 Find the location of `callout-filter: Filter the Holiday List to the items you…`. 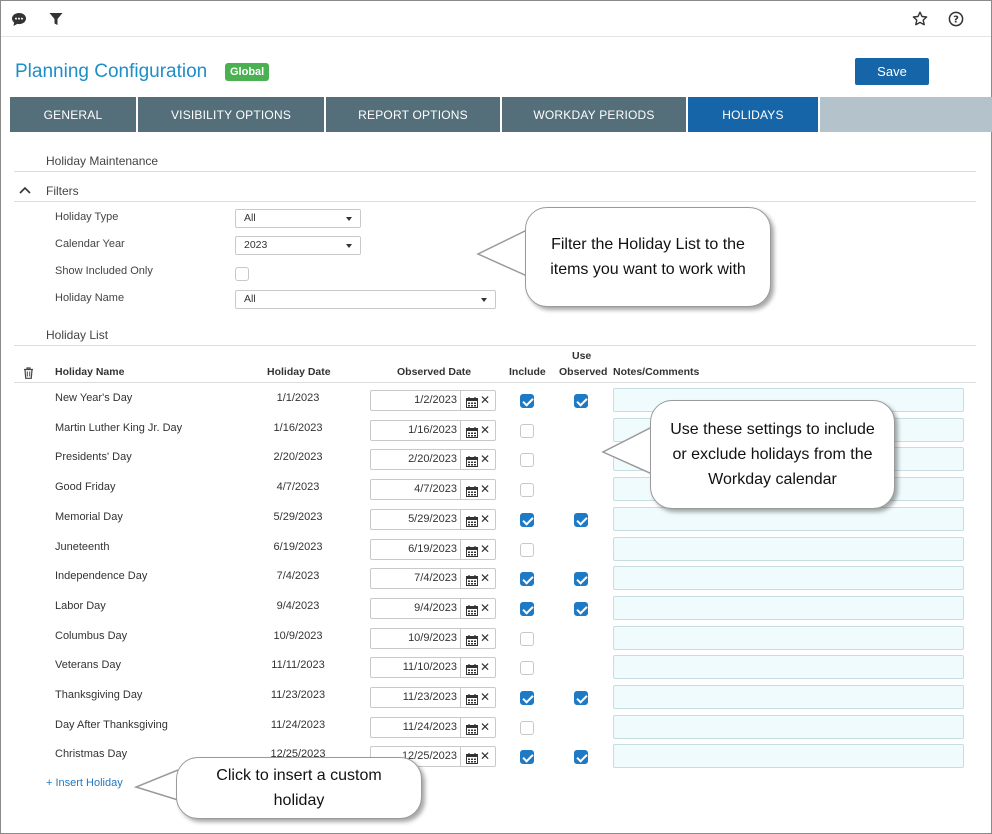

callout-filter: Filter the Holiday List to the items you… is located at coordinates (648, 257).